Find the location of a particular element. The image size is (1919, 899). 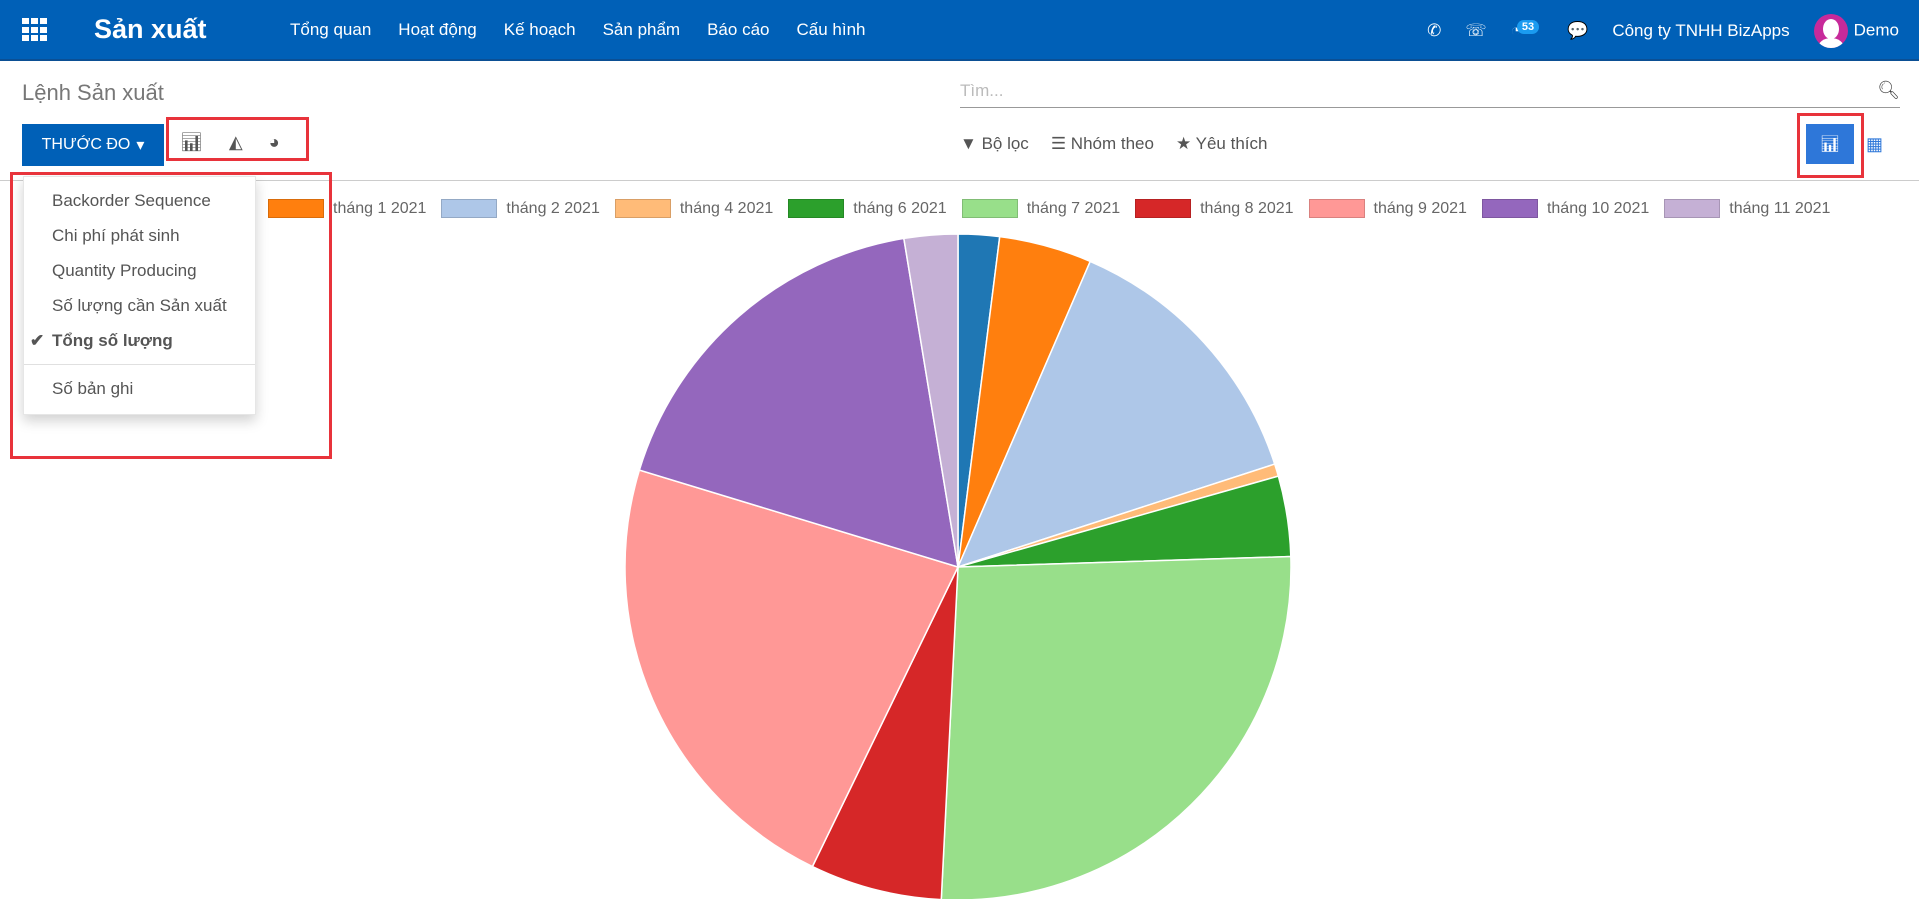

legend-label: tháng 6 2021 is located at coordinates (900, 208).